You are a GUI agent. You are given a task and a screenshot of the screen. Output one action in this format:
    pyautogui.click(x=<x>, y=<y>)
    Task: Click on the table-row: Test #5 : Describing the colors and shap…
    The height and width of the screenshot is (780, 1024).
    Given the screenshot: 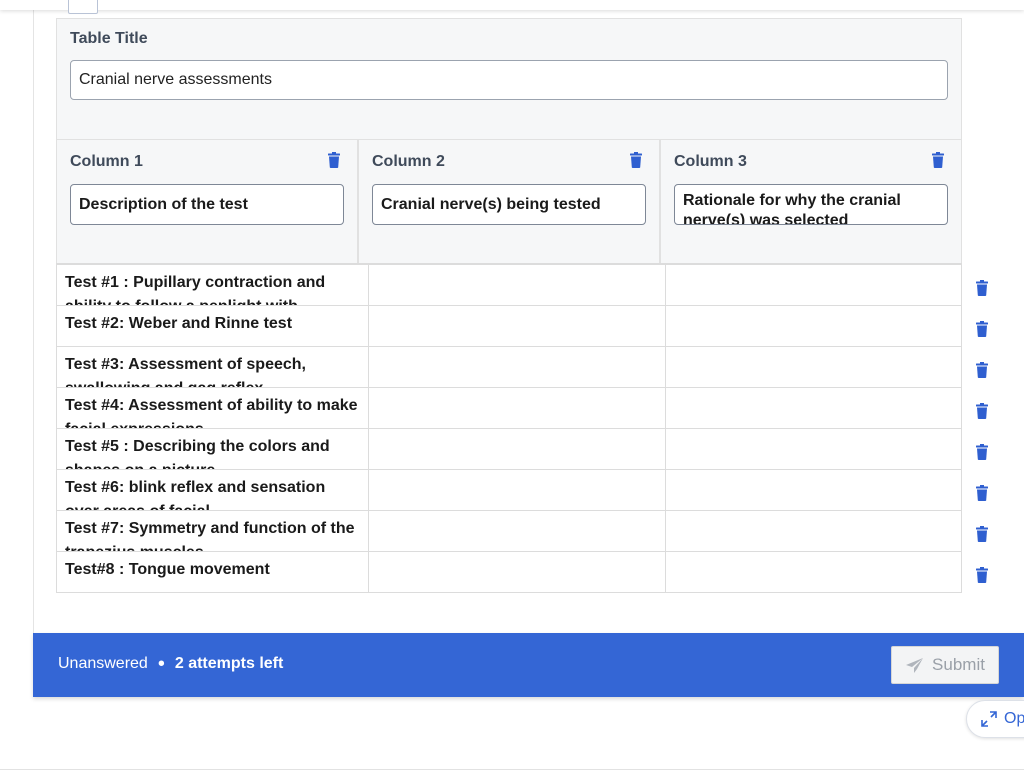 What is the action you would take?
    pyautogui.click(x=522, y=449)
    